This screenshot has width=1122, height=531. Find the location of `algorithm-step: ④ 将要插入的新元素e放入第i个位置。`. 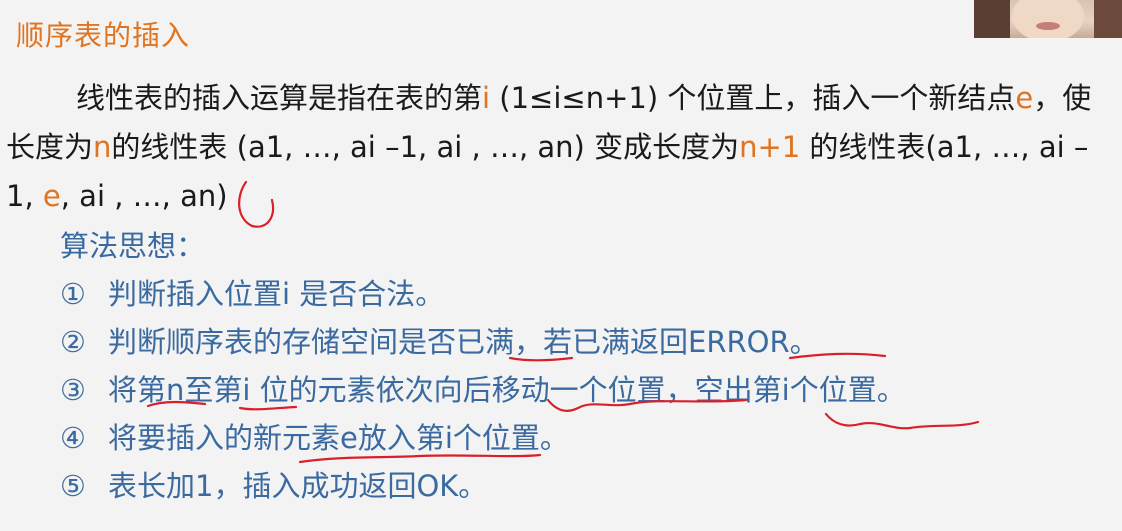

algorithm-step: ④ 将要插入的新元素e放入第i个位置。 is located at coordinates (483, 438).